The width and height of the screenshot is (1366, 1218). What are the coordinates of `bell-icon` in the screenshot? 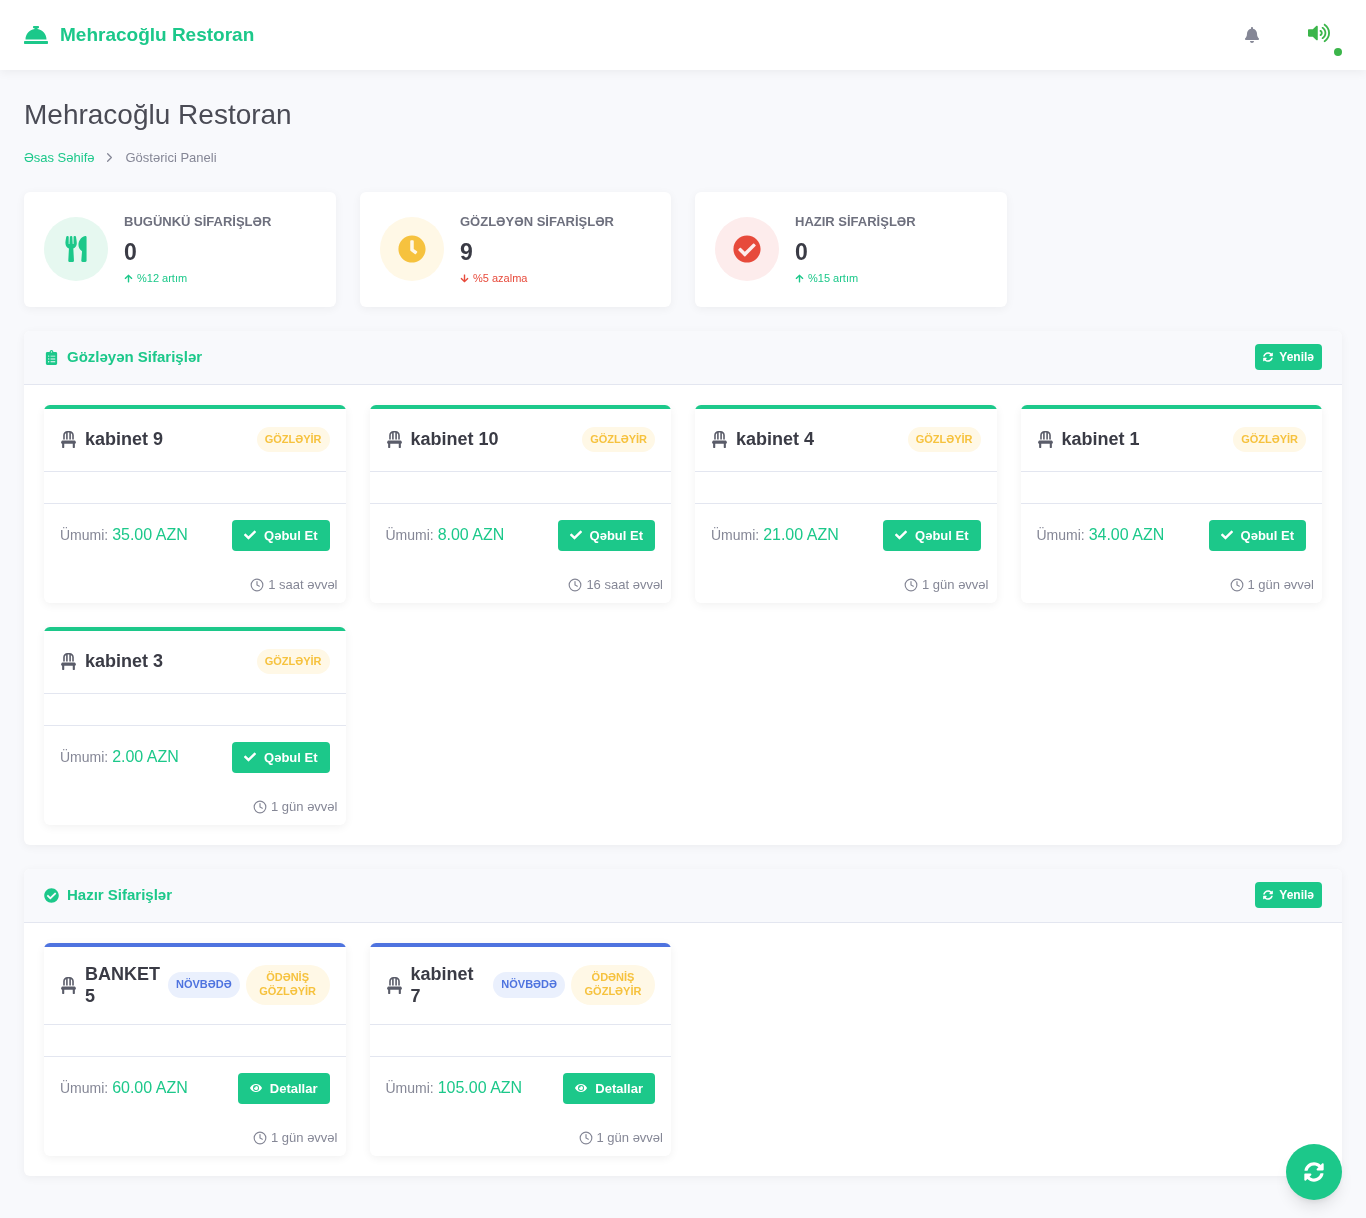 It's located at (1252, 35).